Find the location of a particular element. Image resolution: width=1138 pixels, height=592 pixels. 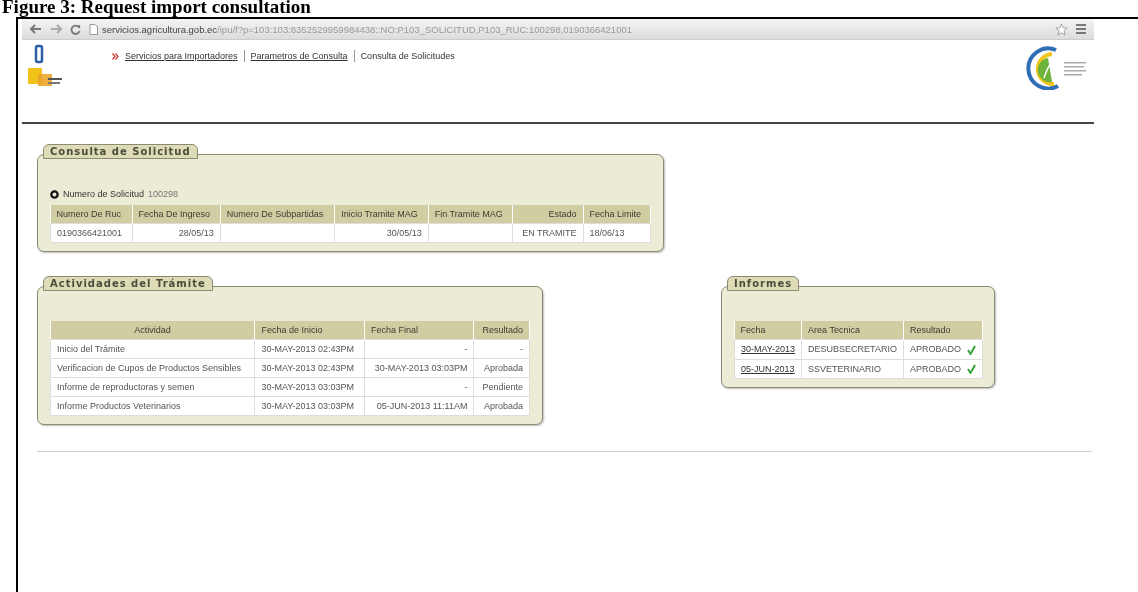

menu-icon is located at coordinates (1081, 29).